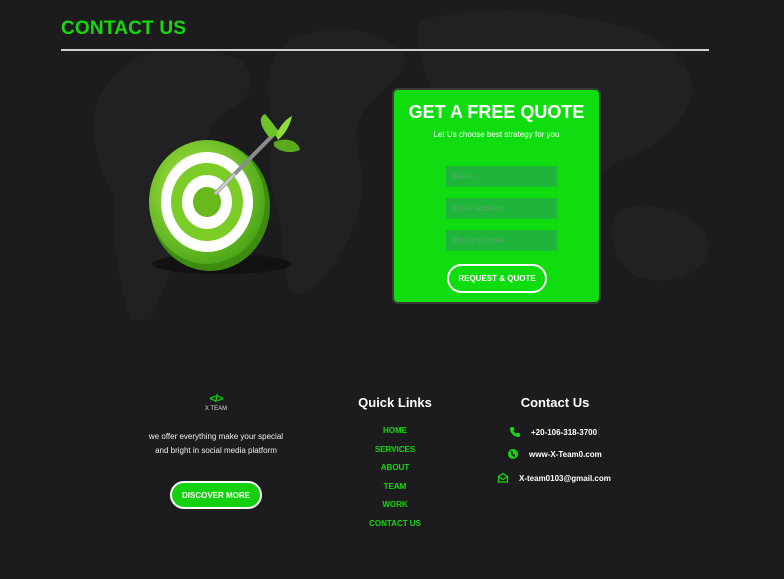  Describe the element at coordinates (515, 432) in the screenshot. I see `phone-icon` at that location.